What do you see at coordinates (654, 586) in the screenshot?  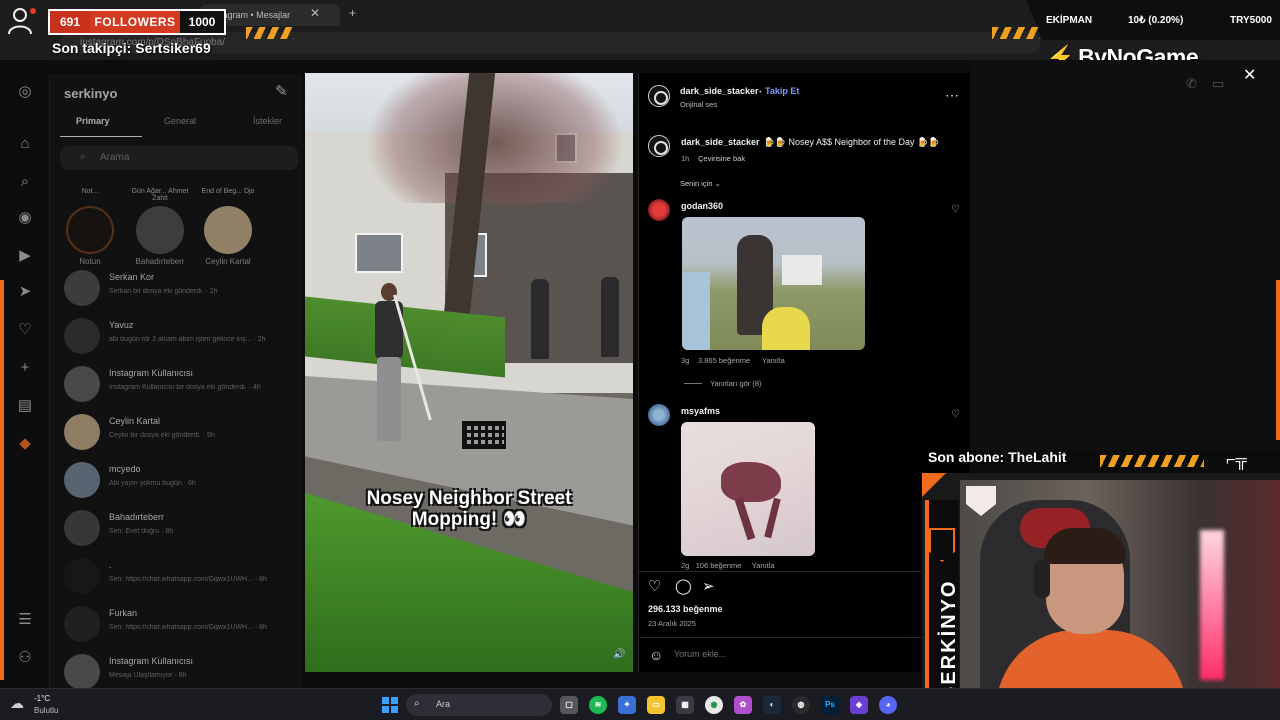 I see `like-heart-icon: ♡` at bounding box center [654, 586].